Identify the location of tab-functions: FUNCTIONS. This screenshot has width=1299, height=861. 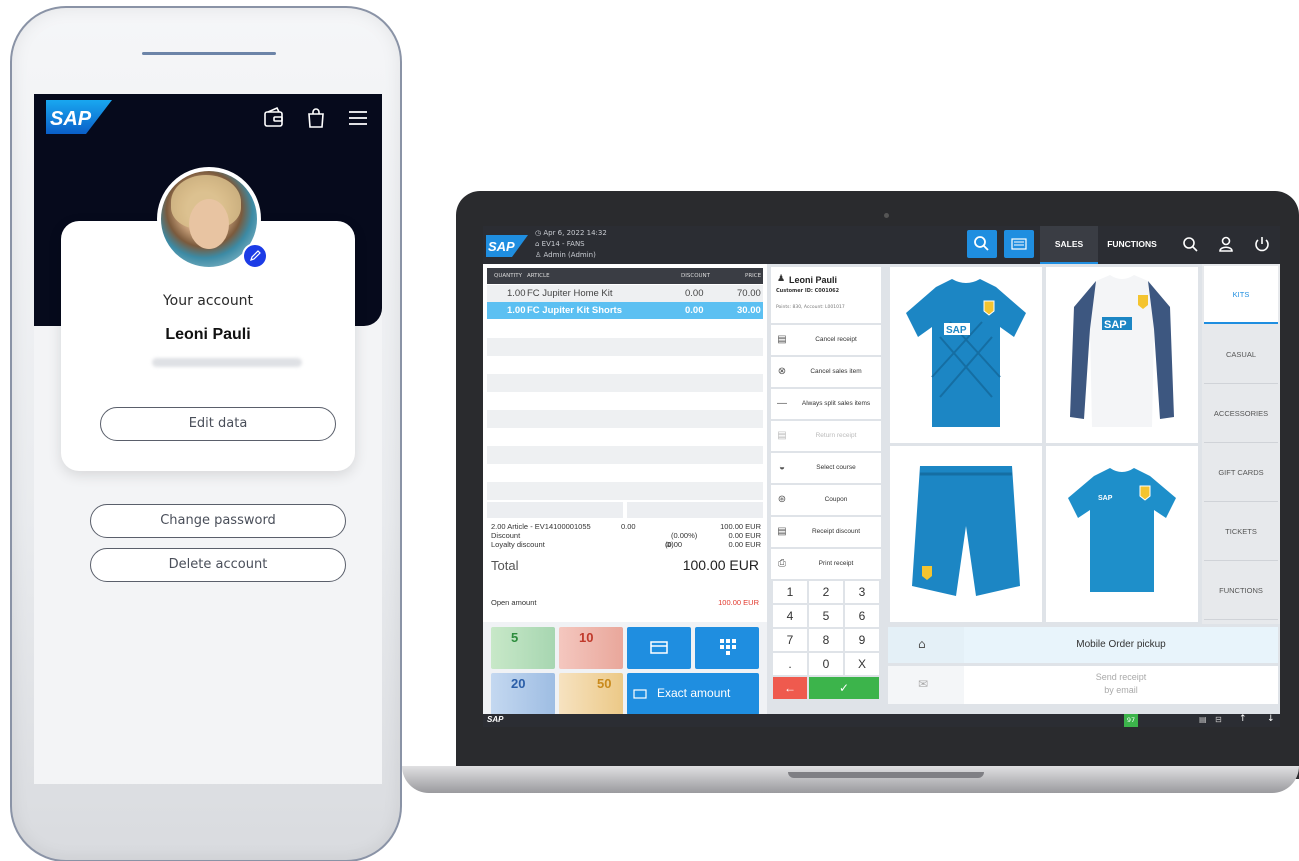
(1132, 245).